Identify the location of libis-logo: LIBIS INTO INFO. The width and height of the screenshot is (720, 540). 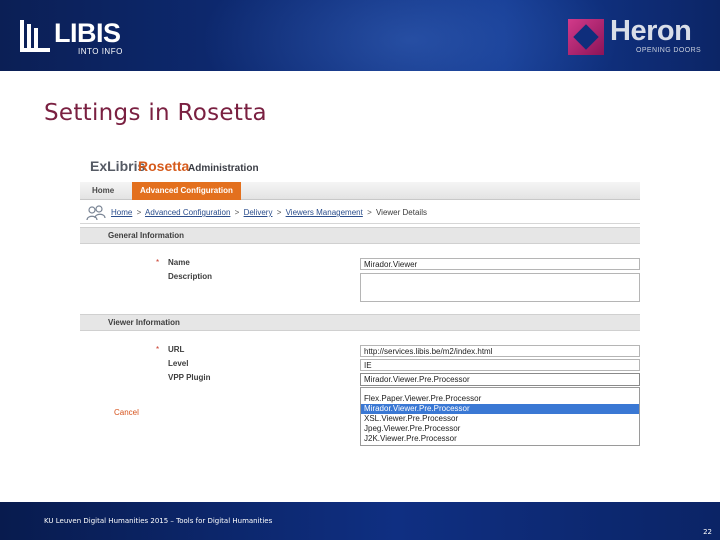
(75, 38).